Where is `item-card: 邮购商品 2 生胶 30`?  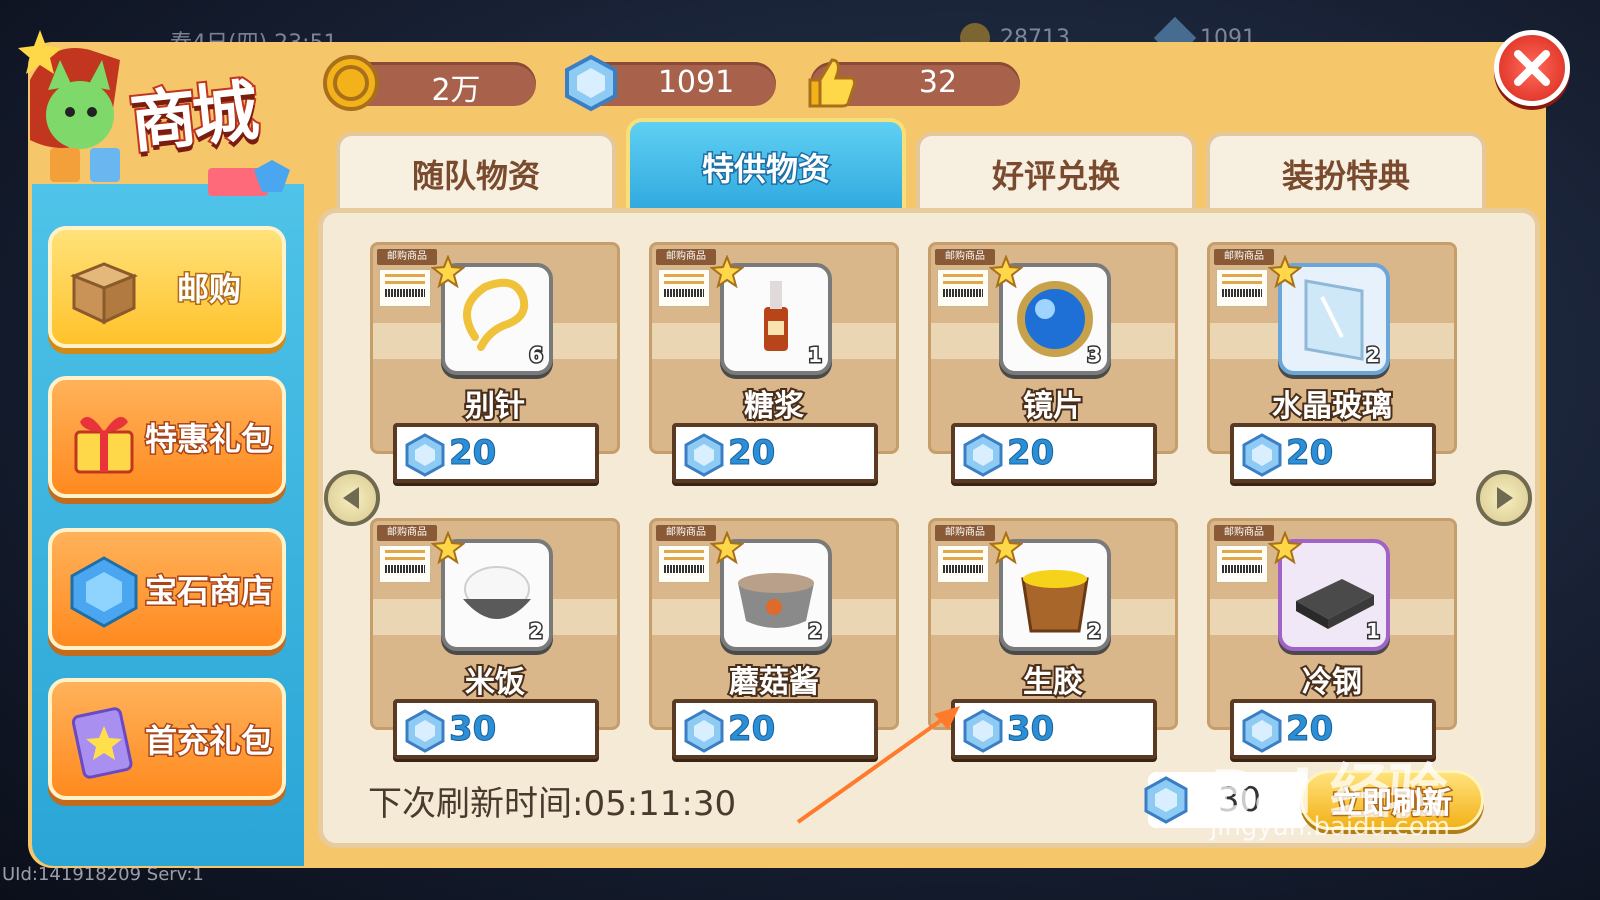 item-card: 邮购商品 2 生胶 30 is located at coordinates (1053, 638).